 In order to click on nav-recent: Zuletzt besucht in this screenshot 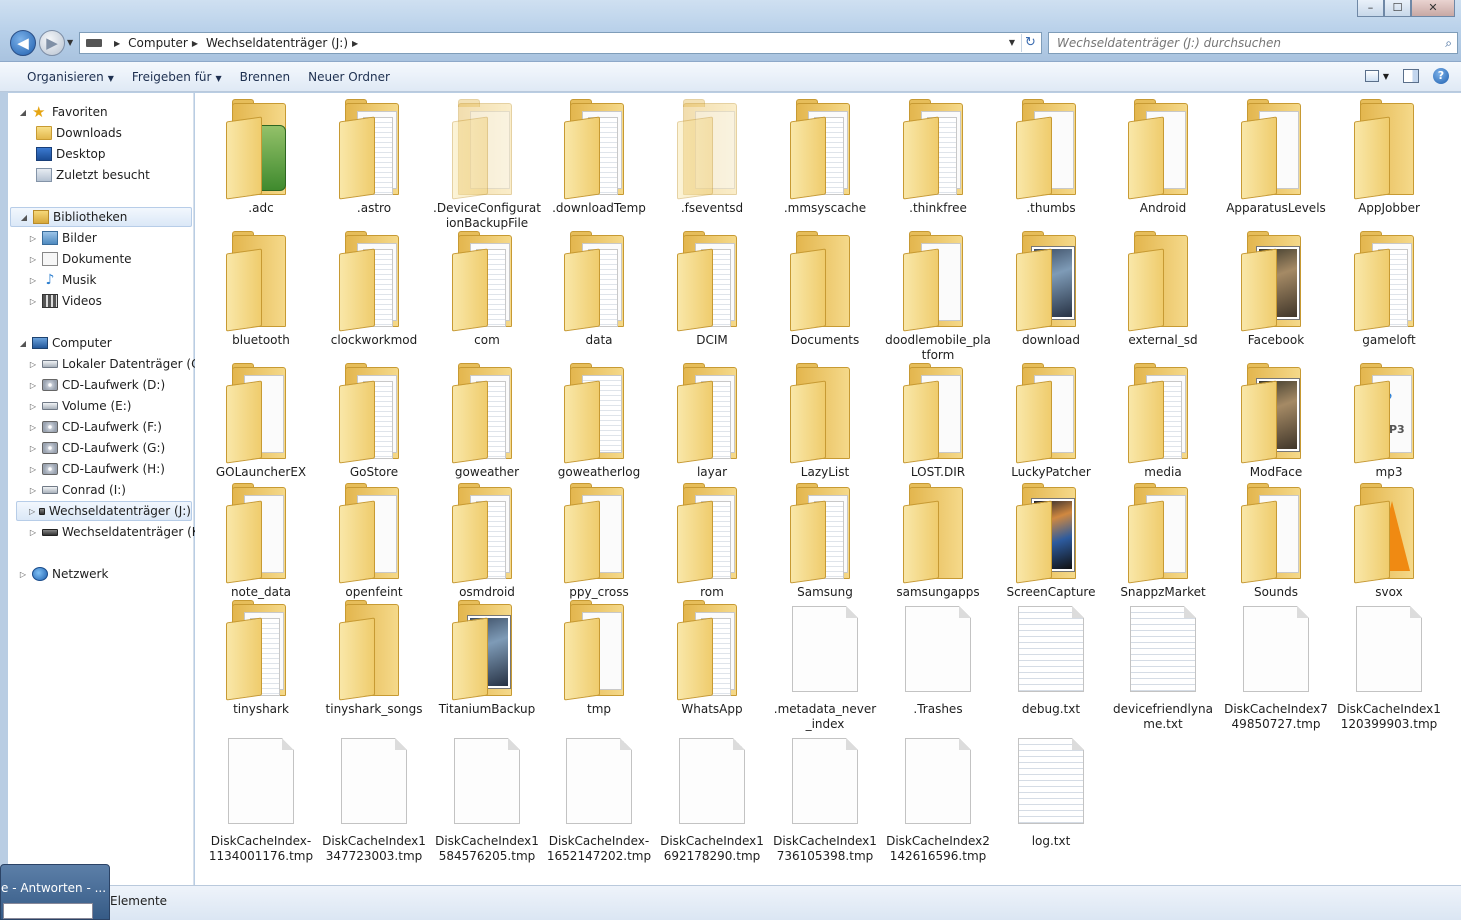, I will do `click(91, 175)`.